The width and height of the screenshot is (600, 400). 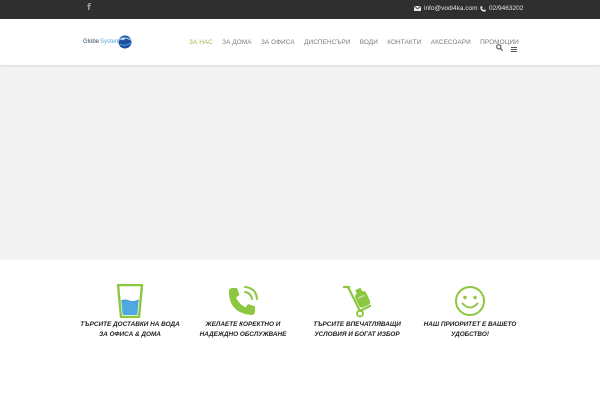 What do you see at coordinates (130, 324) in the screenshot?
I see `feature-text-line1: ТЪРСИТЕ ДОСТАВКИ НА ВОДА` at bounding box center [130, 324].